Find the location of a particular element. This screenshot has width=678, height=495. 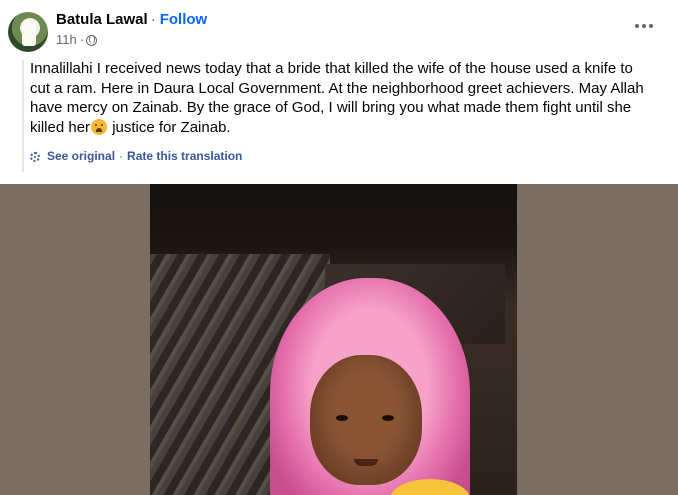

follow-button: Follow is located at coordinates (184, 19).